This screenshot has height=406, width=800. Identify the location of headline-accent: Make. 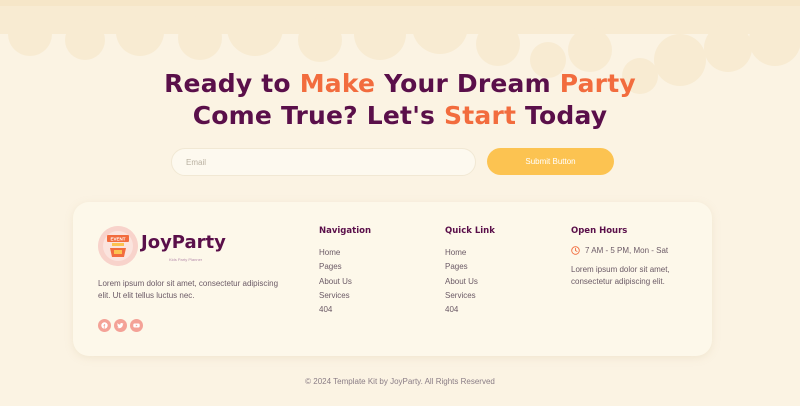
(337, 83).